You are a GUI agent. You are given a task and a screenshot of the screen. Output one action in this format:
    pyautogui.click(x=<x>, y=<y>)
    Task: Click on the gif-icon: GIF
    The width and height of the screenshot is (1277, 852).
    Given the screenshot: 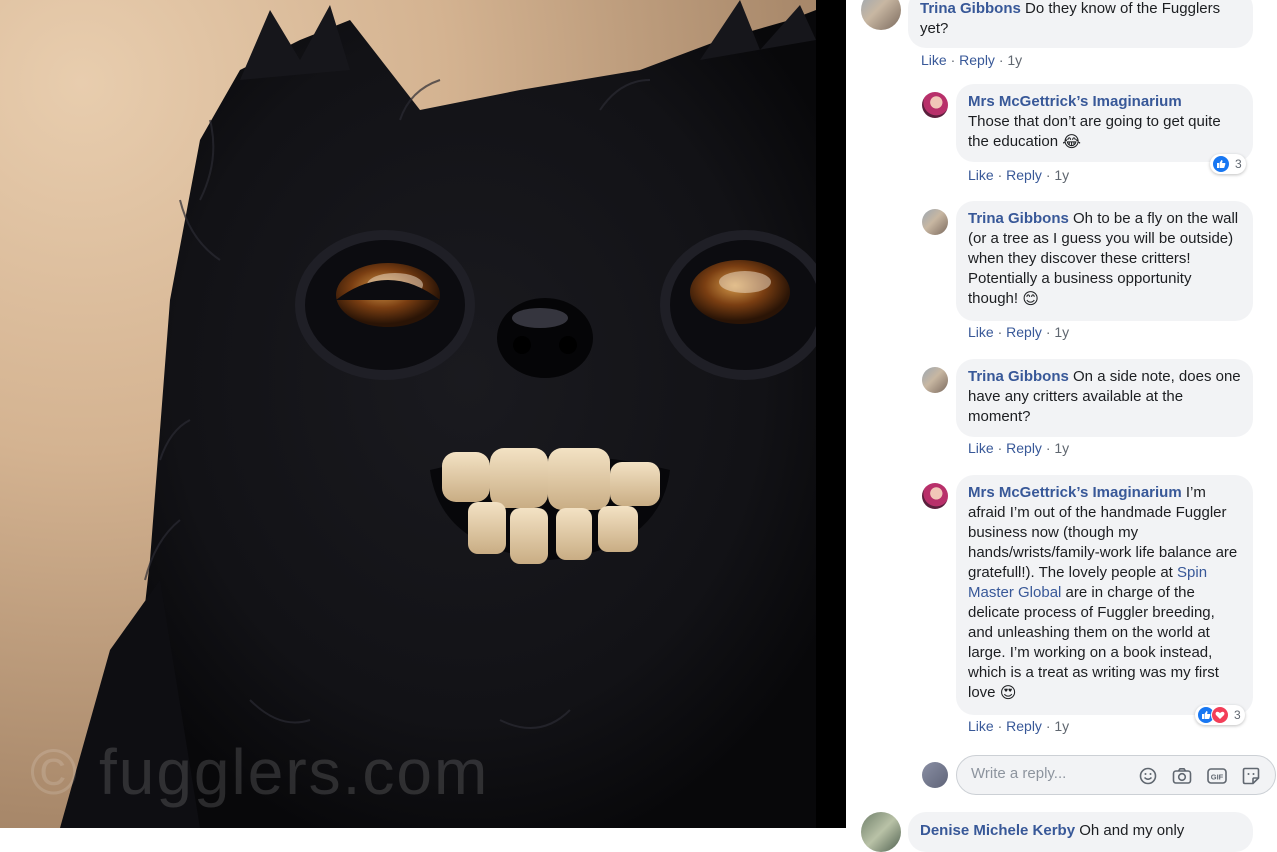 What is the action you would take?
    pyautogui.click(x=1217, y=776)
    